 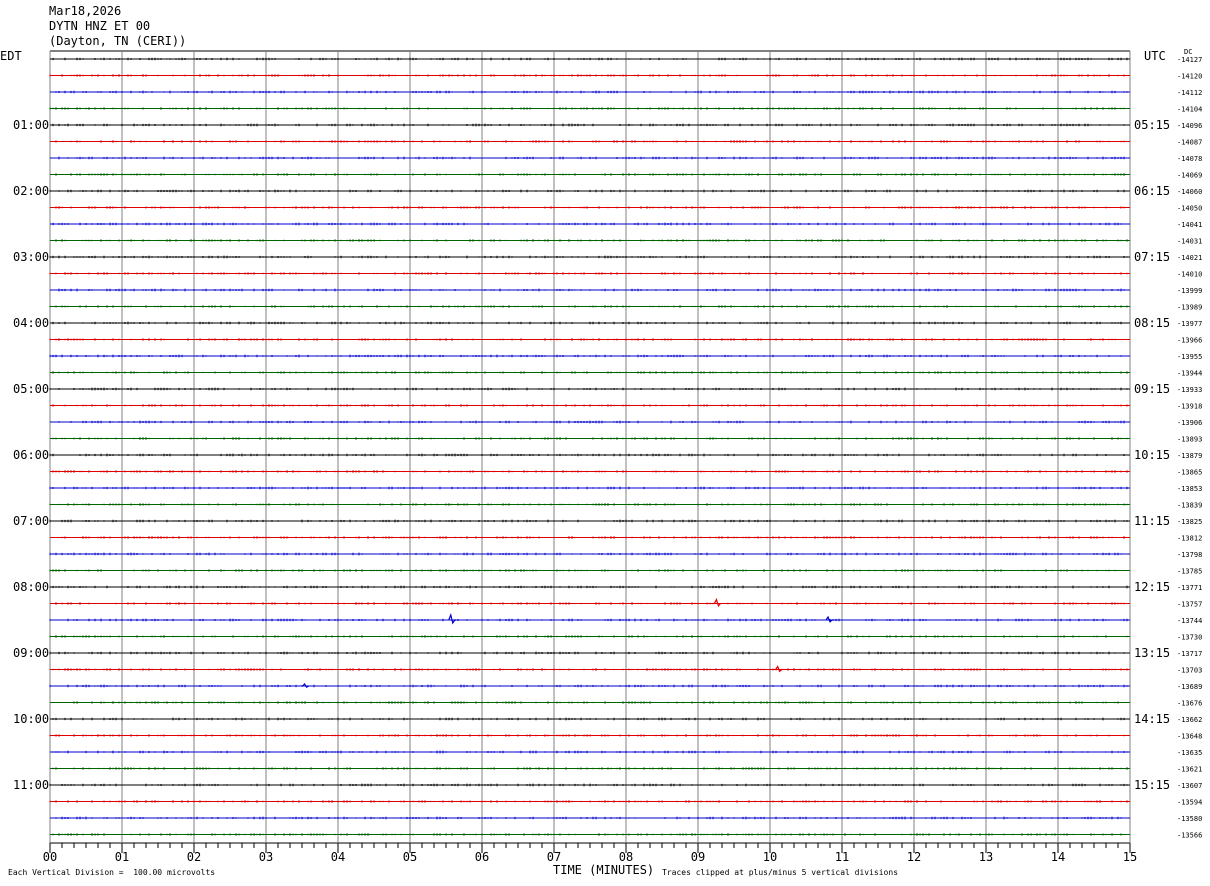 I want to click on dc-offset-label: -14031, so click(x=1189, y=242).